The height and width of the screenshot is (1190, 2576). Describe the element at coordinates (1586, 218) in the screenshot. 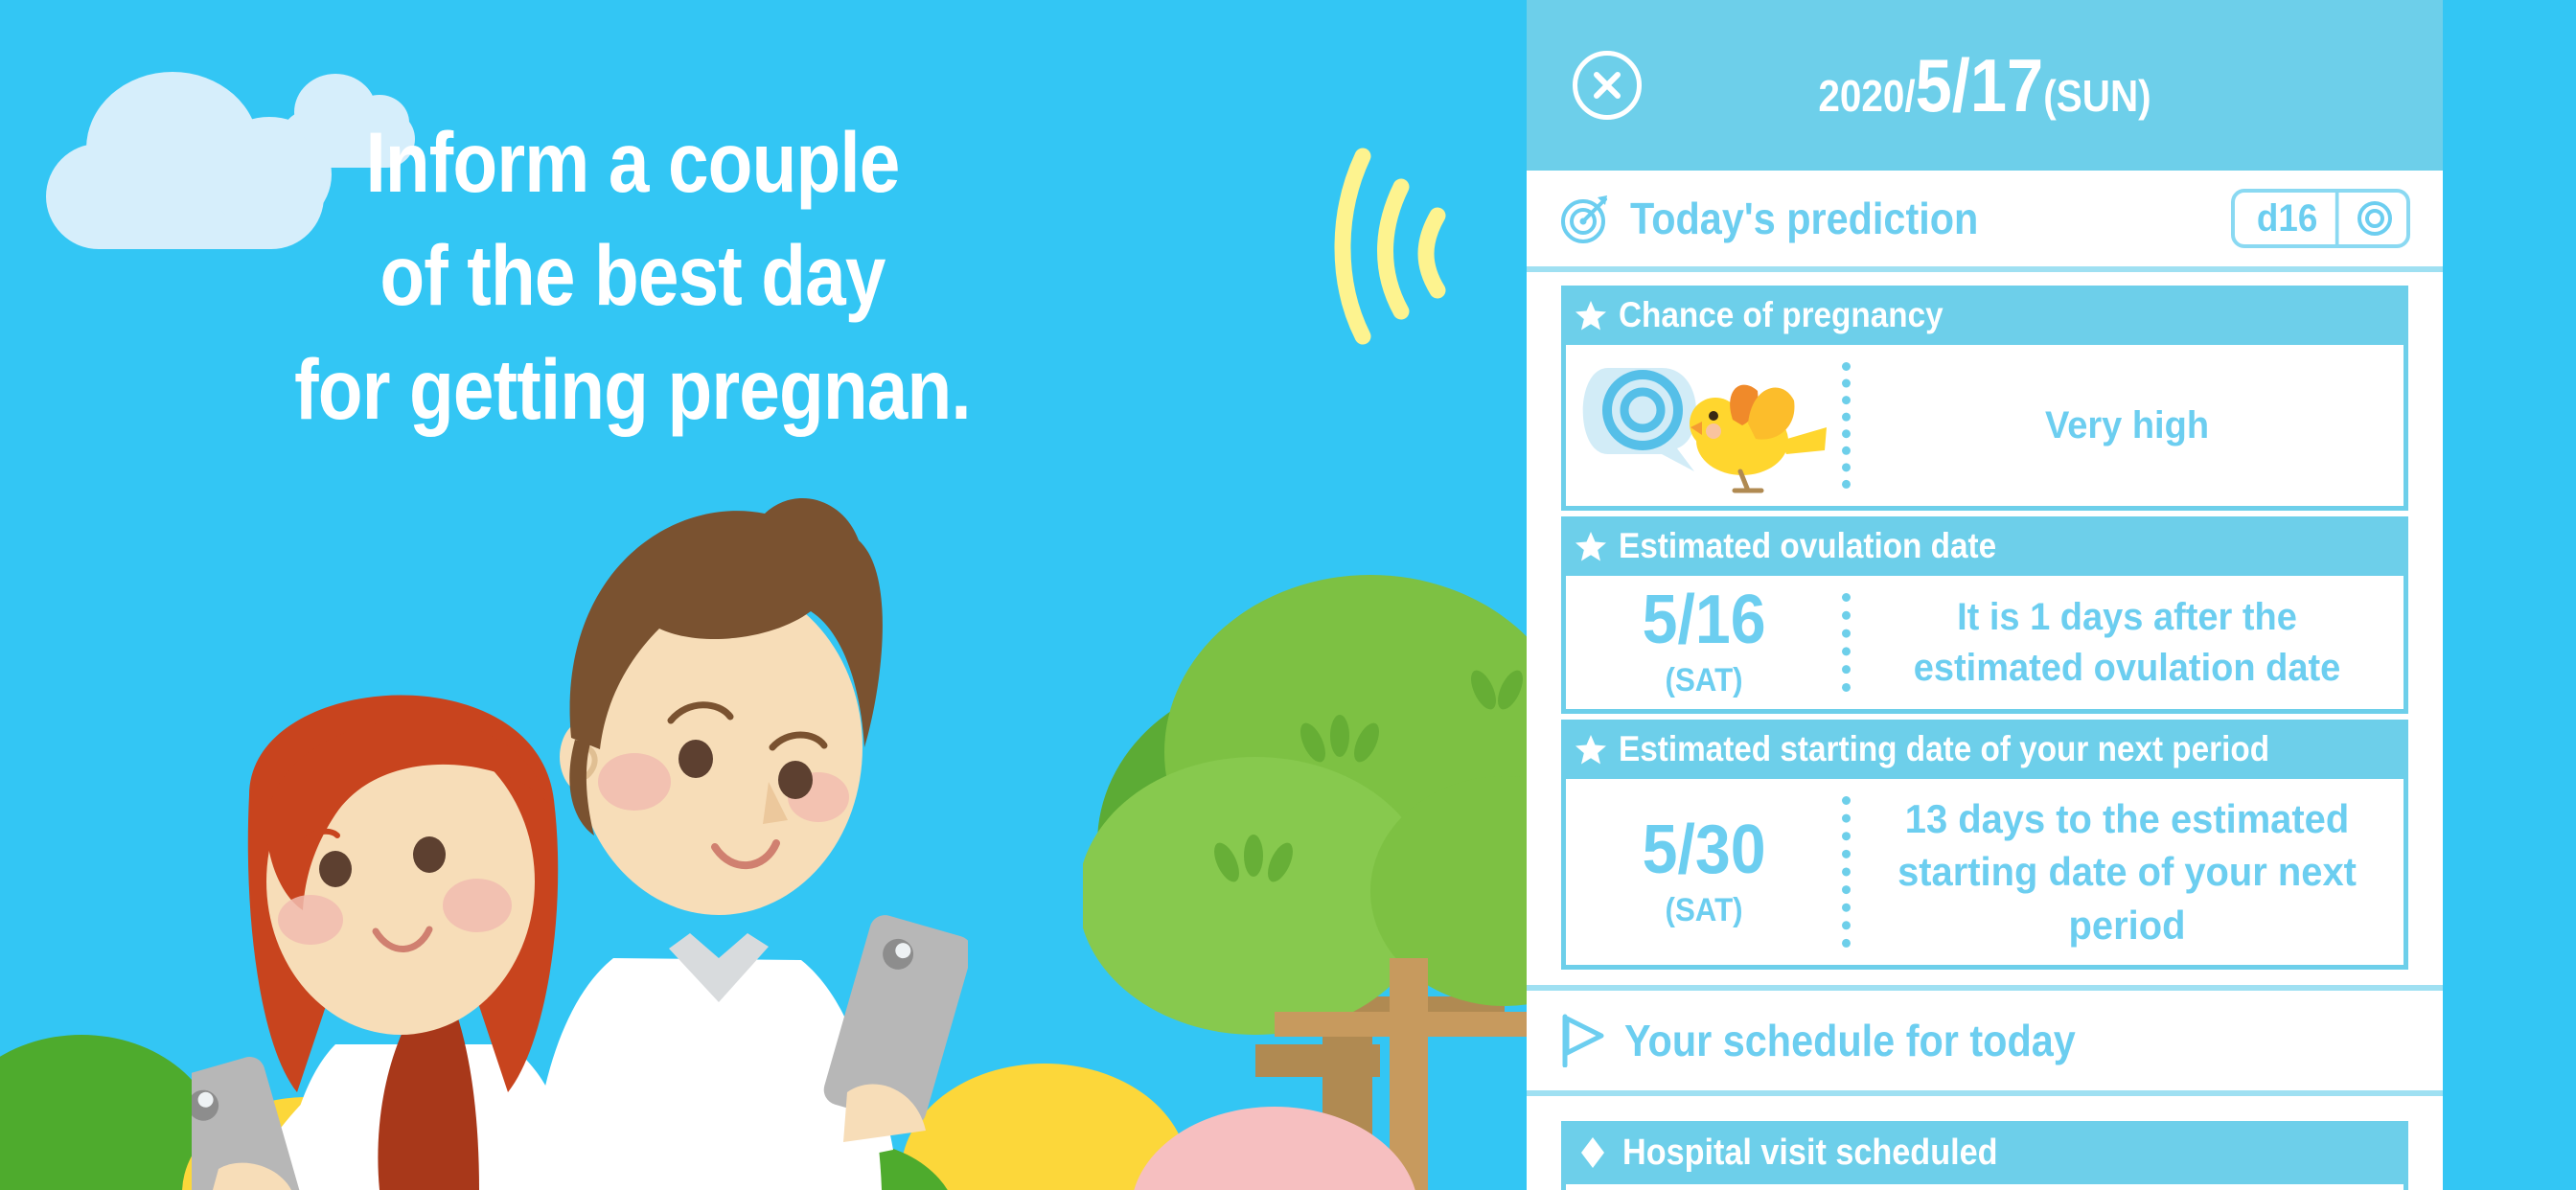

I see `target-icon` at that location.